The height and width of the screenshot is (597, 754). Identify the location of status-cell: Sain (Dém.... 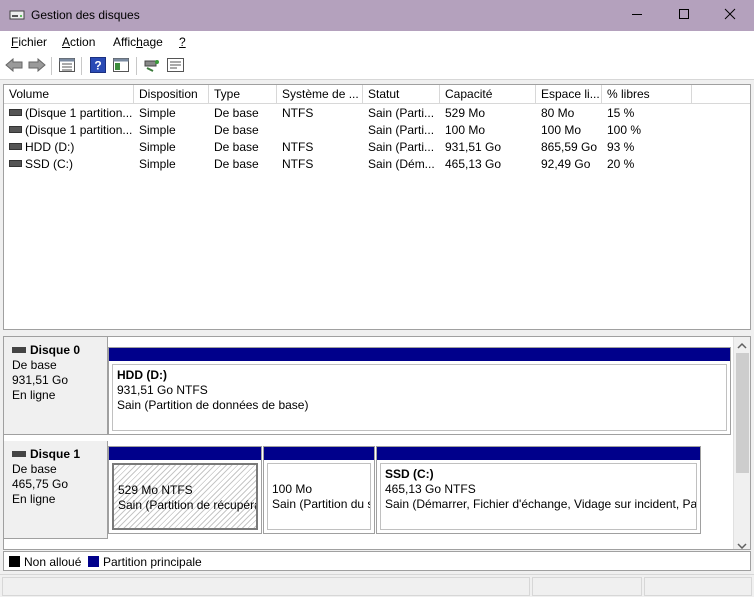
(401, 164).